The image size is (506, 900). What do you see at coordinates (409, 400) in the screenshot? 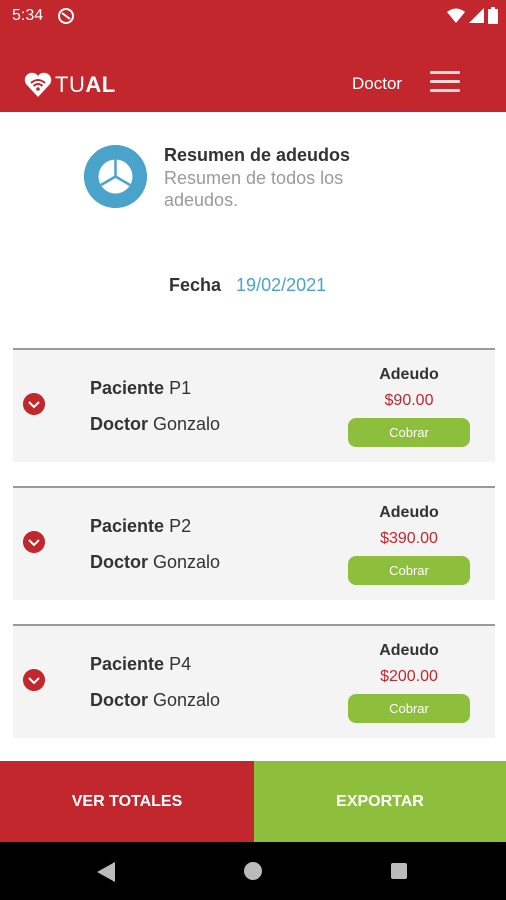
I see `debt-amount: $90.00` at bounding box center [409, 400].